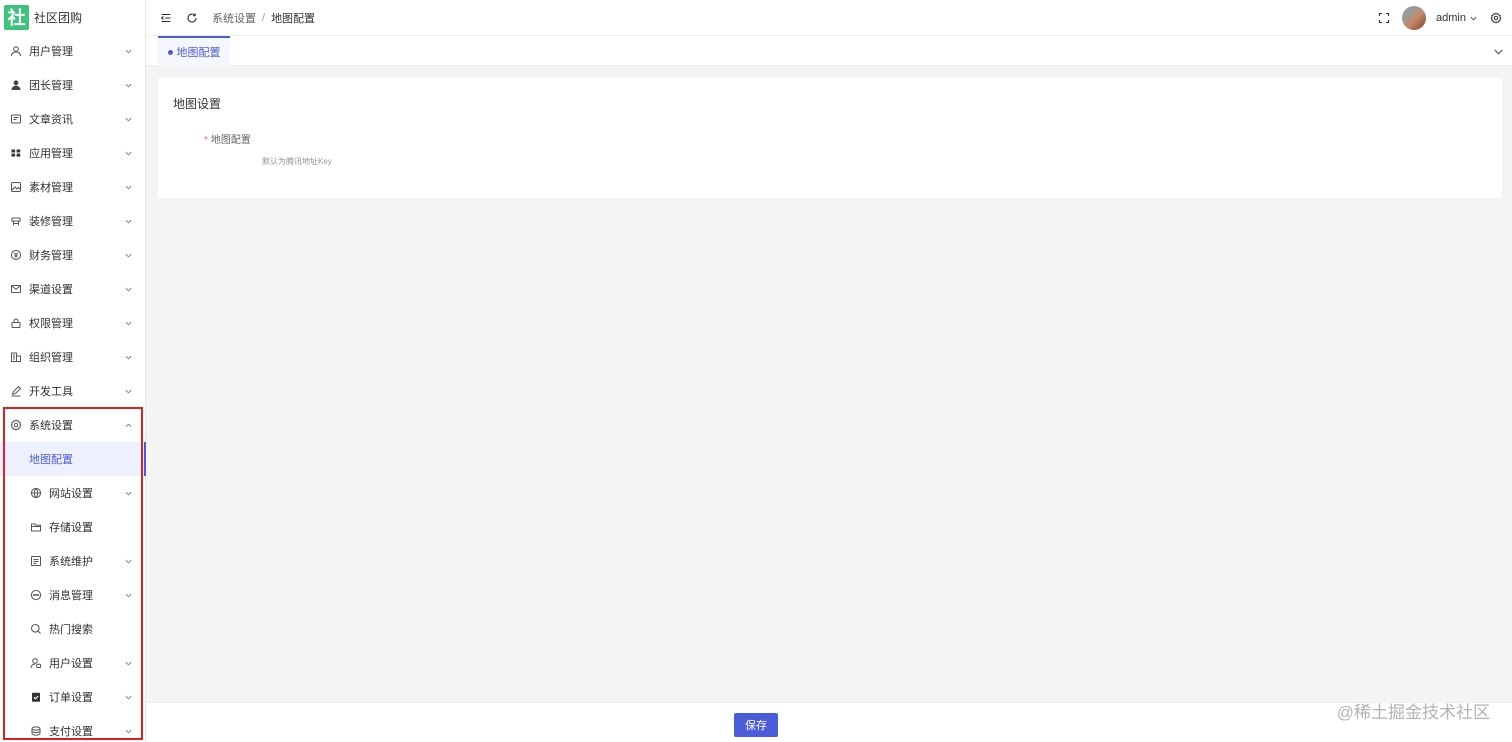  I want to click on save-button: 保存, so click(756, 725).